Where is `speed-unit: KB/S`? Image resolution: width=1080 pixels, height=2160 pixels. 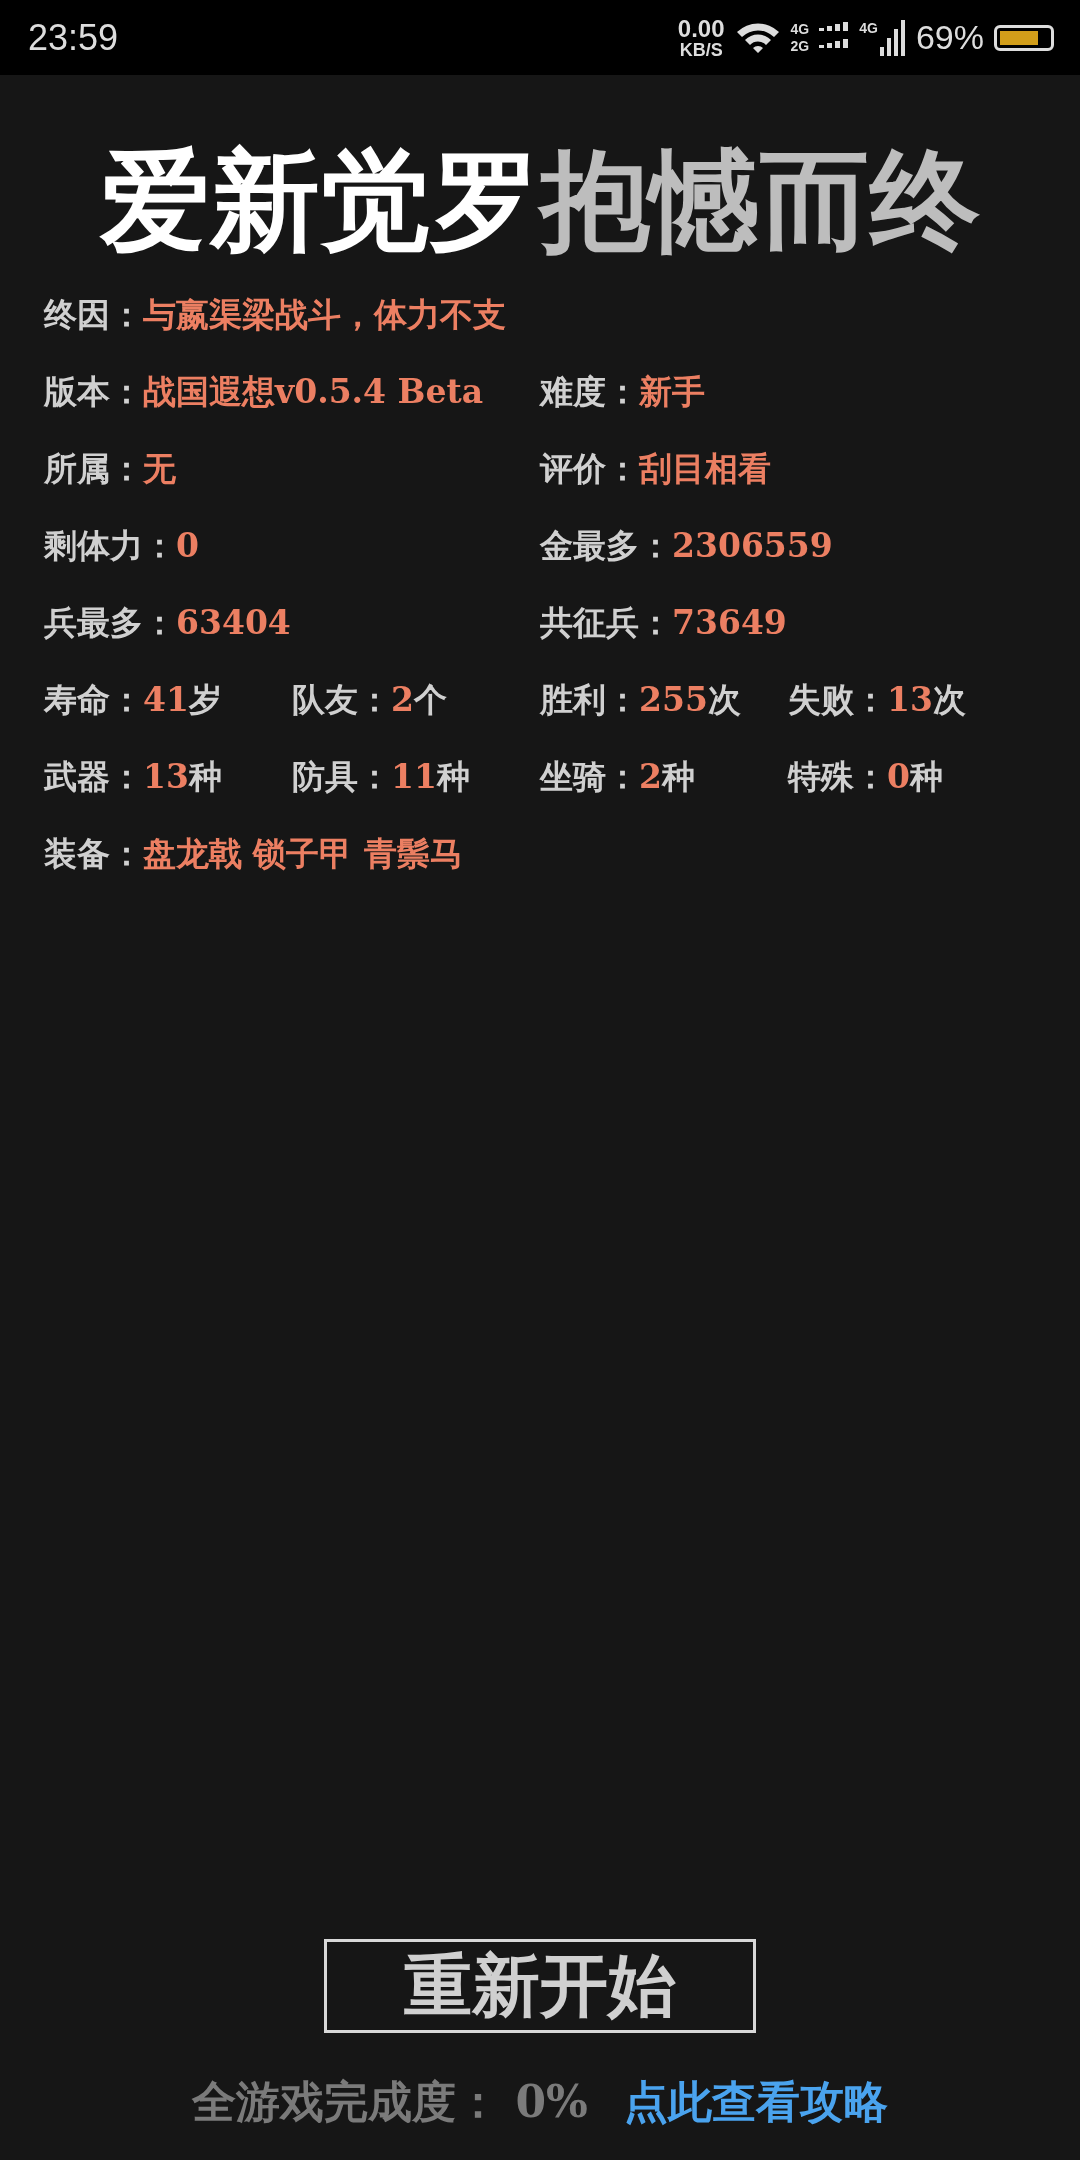
speed-unit: KB/S is located at coordinates (701, 49).